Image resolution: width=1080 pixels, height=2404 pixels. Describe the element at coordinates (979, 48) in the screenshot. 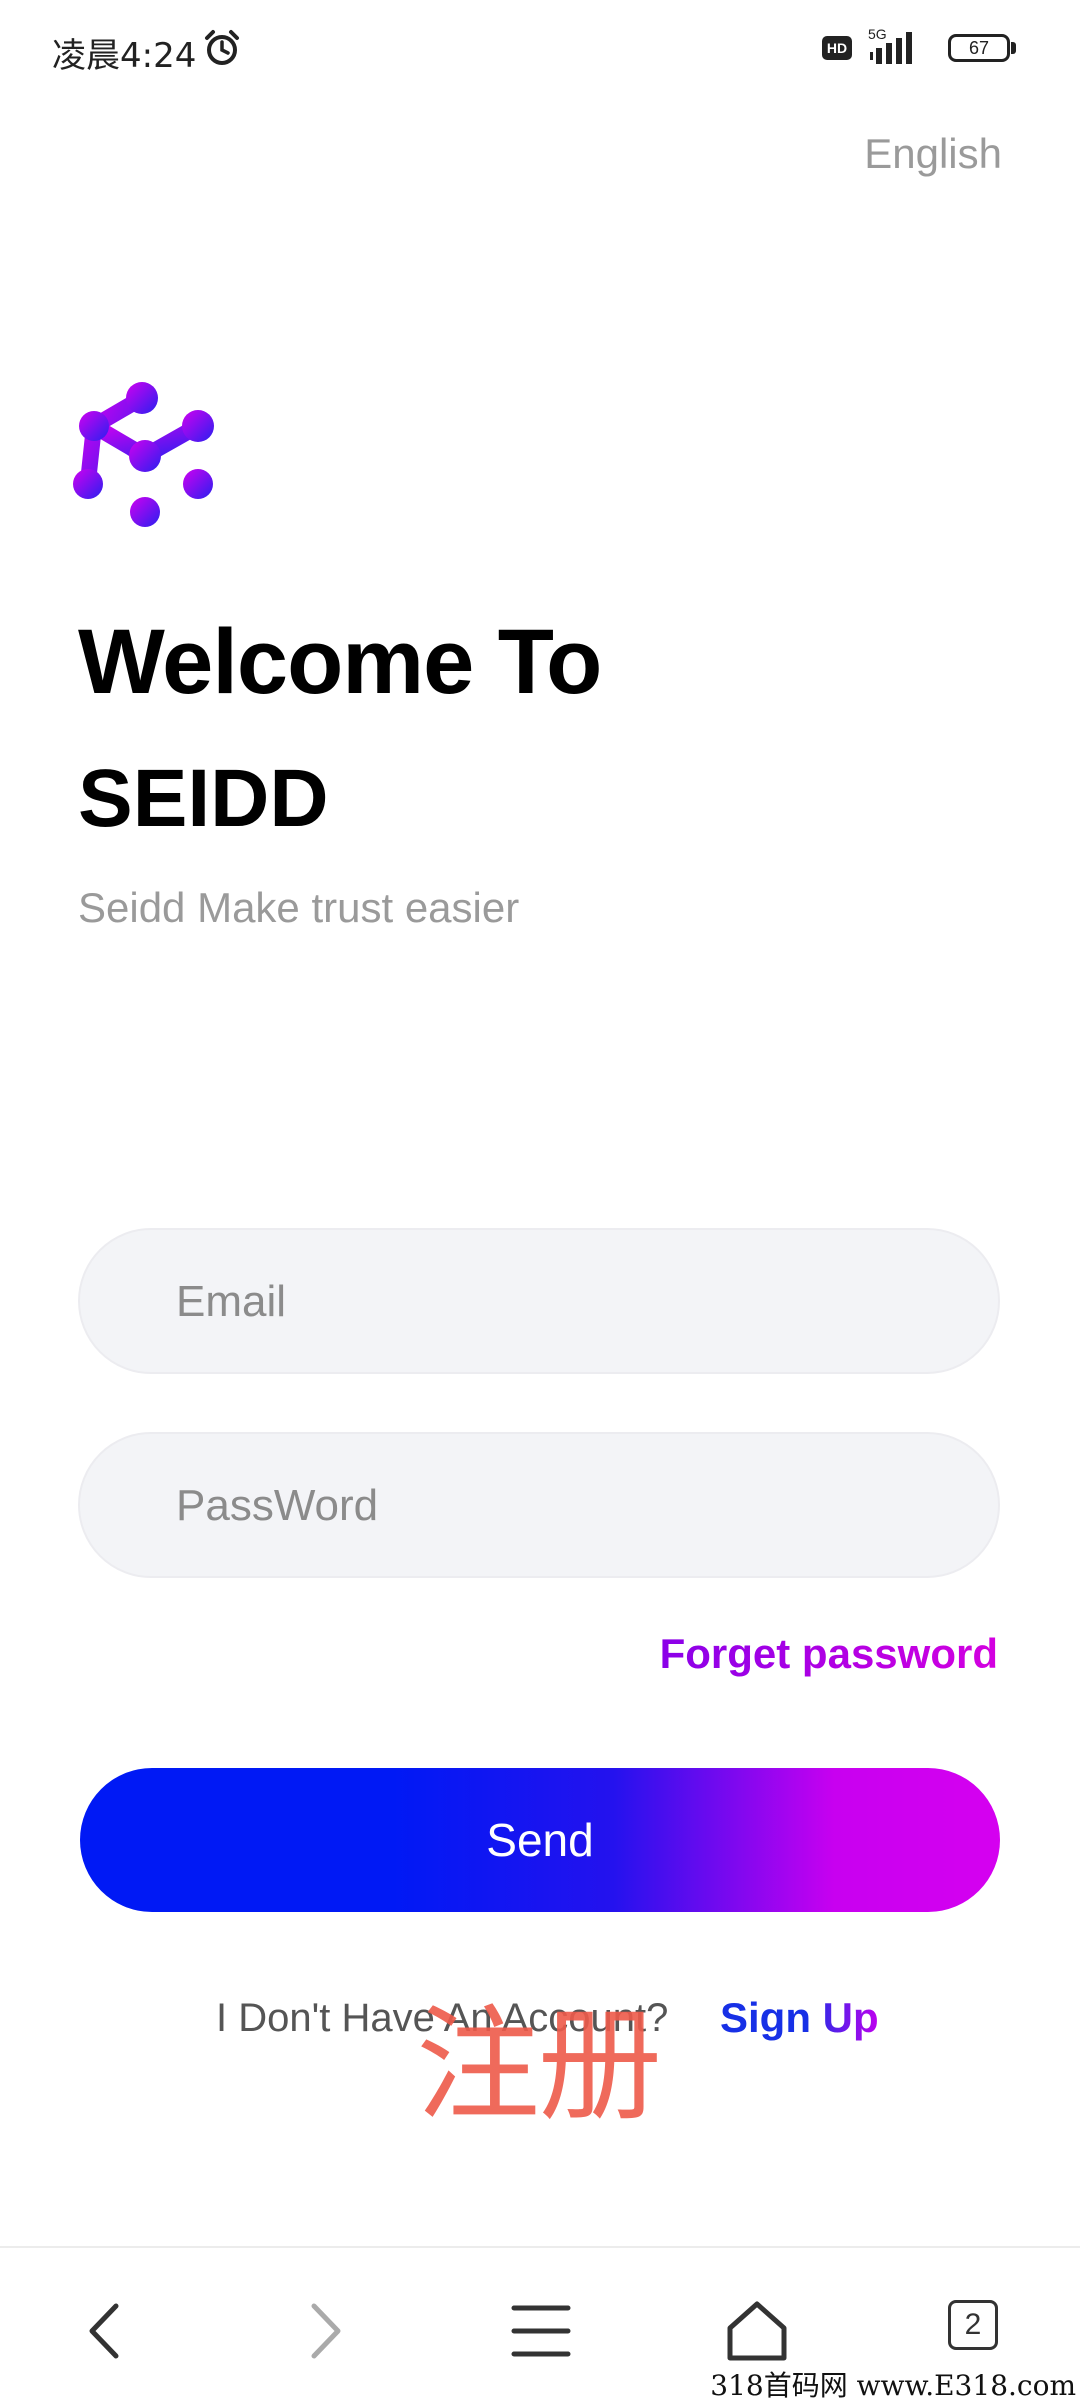

I see `battery-icon: 67` at that location.